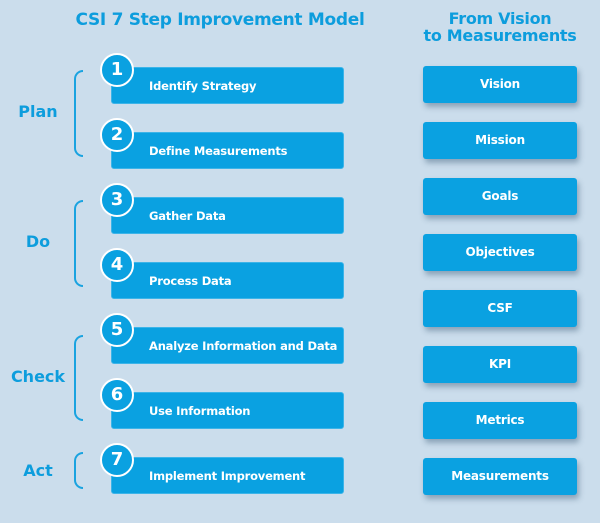  What do you see at coordinates (222, 338) in the screenshot?
I see `step-5: 5 Analyze Information and Data` at bounding box center [222, 338].